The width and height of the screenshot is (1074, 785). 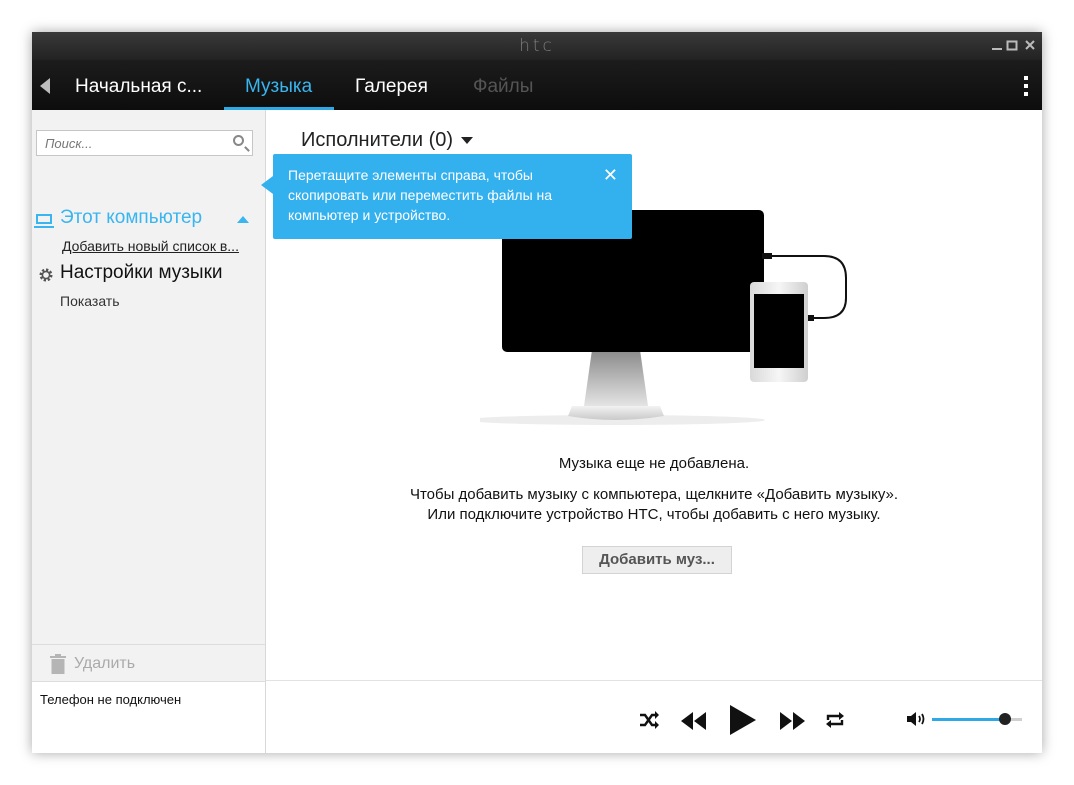 I want to click on tab-files: Файлы, so click(x=503, y=87).